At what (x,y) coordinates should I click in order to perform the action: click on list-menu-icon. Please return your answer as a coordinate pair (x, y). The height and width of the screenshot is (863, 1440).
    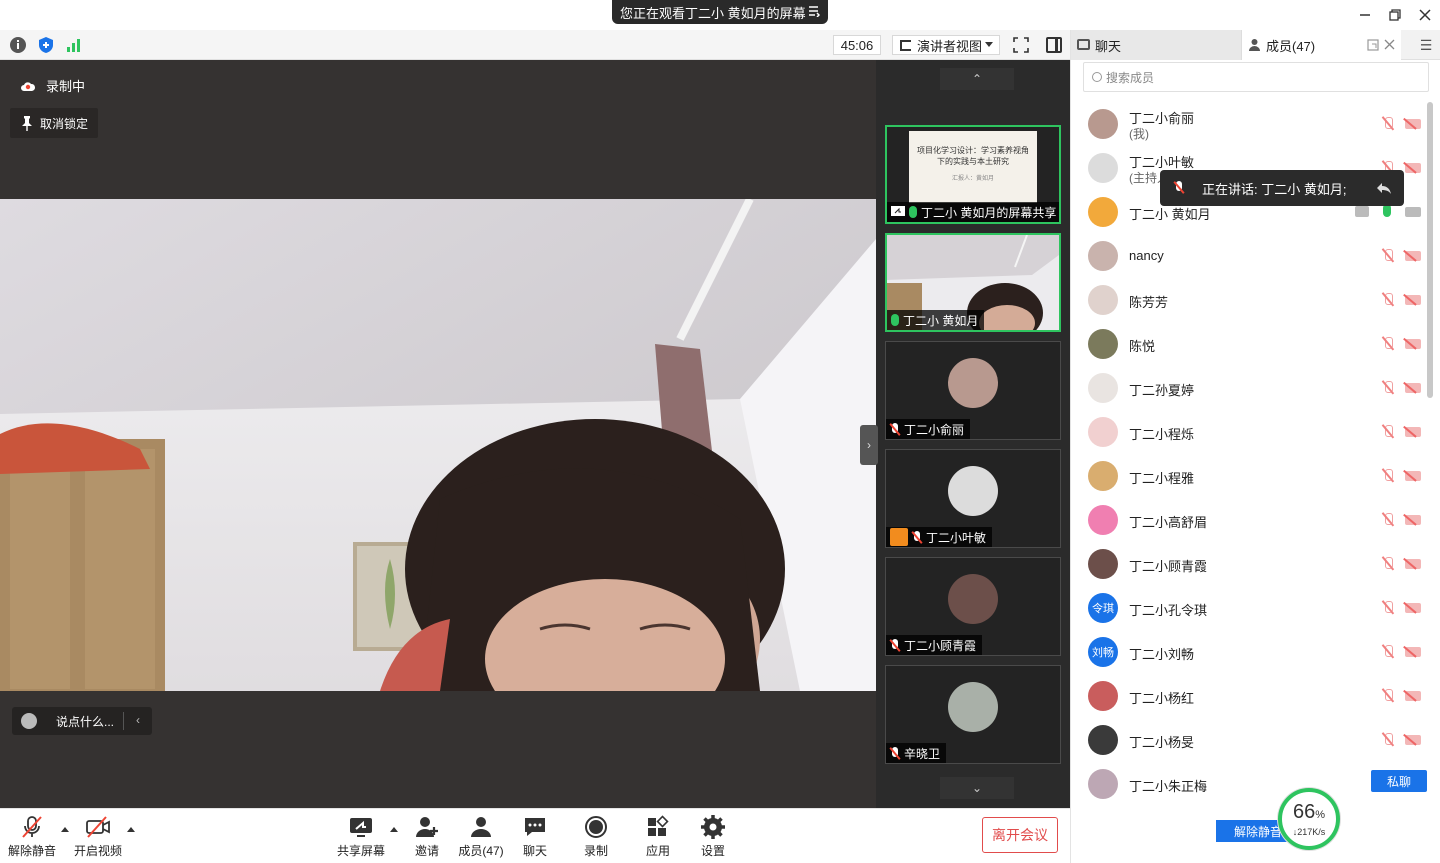
    Looking at the image, I should click on (814, 11).